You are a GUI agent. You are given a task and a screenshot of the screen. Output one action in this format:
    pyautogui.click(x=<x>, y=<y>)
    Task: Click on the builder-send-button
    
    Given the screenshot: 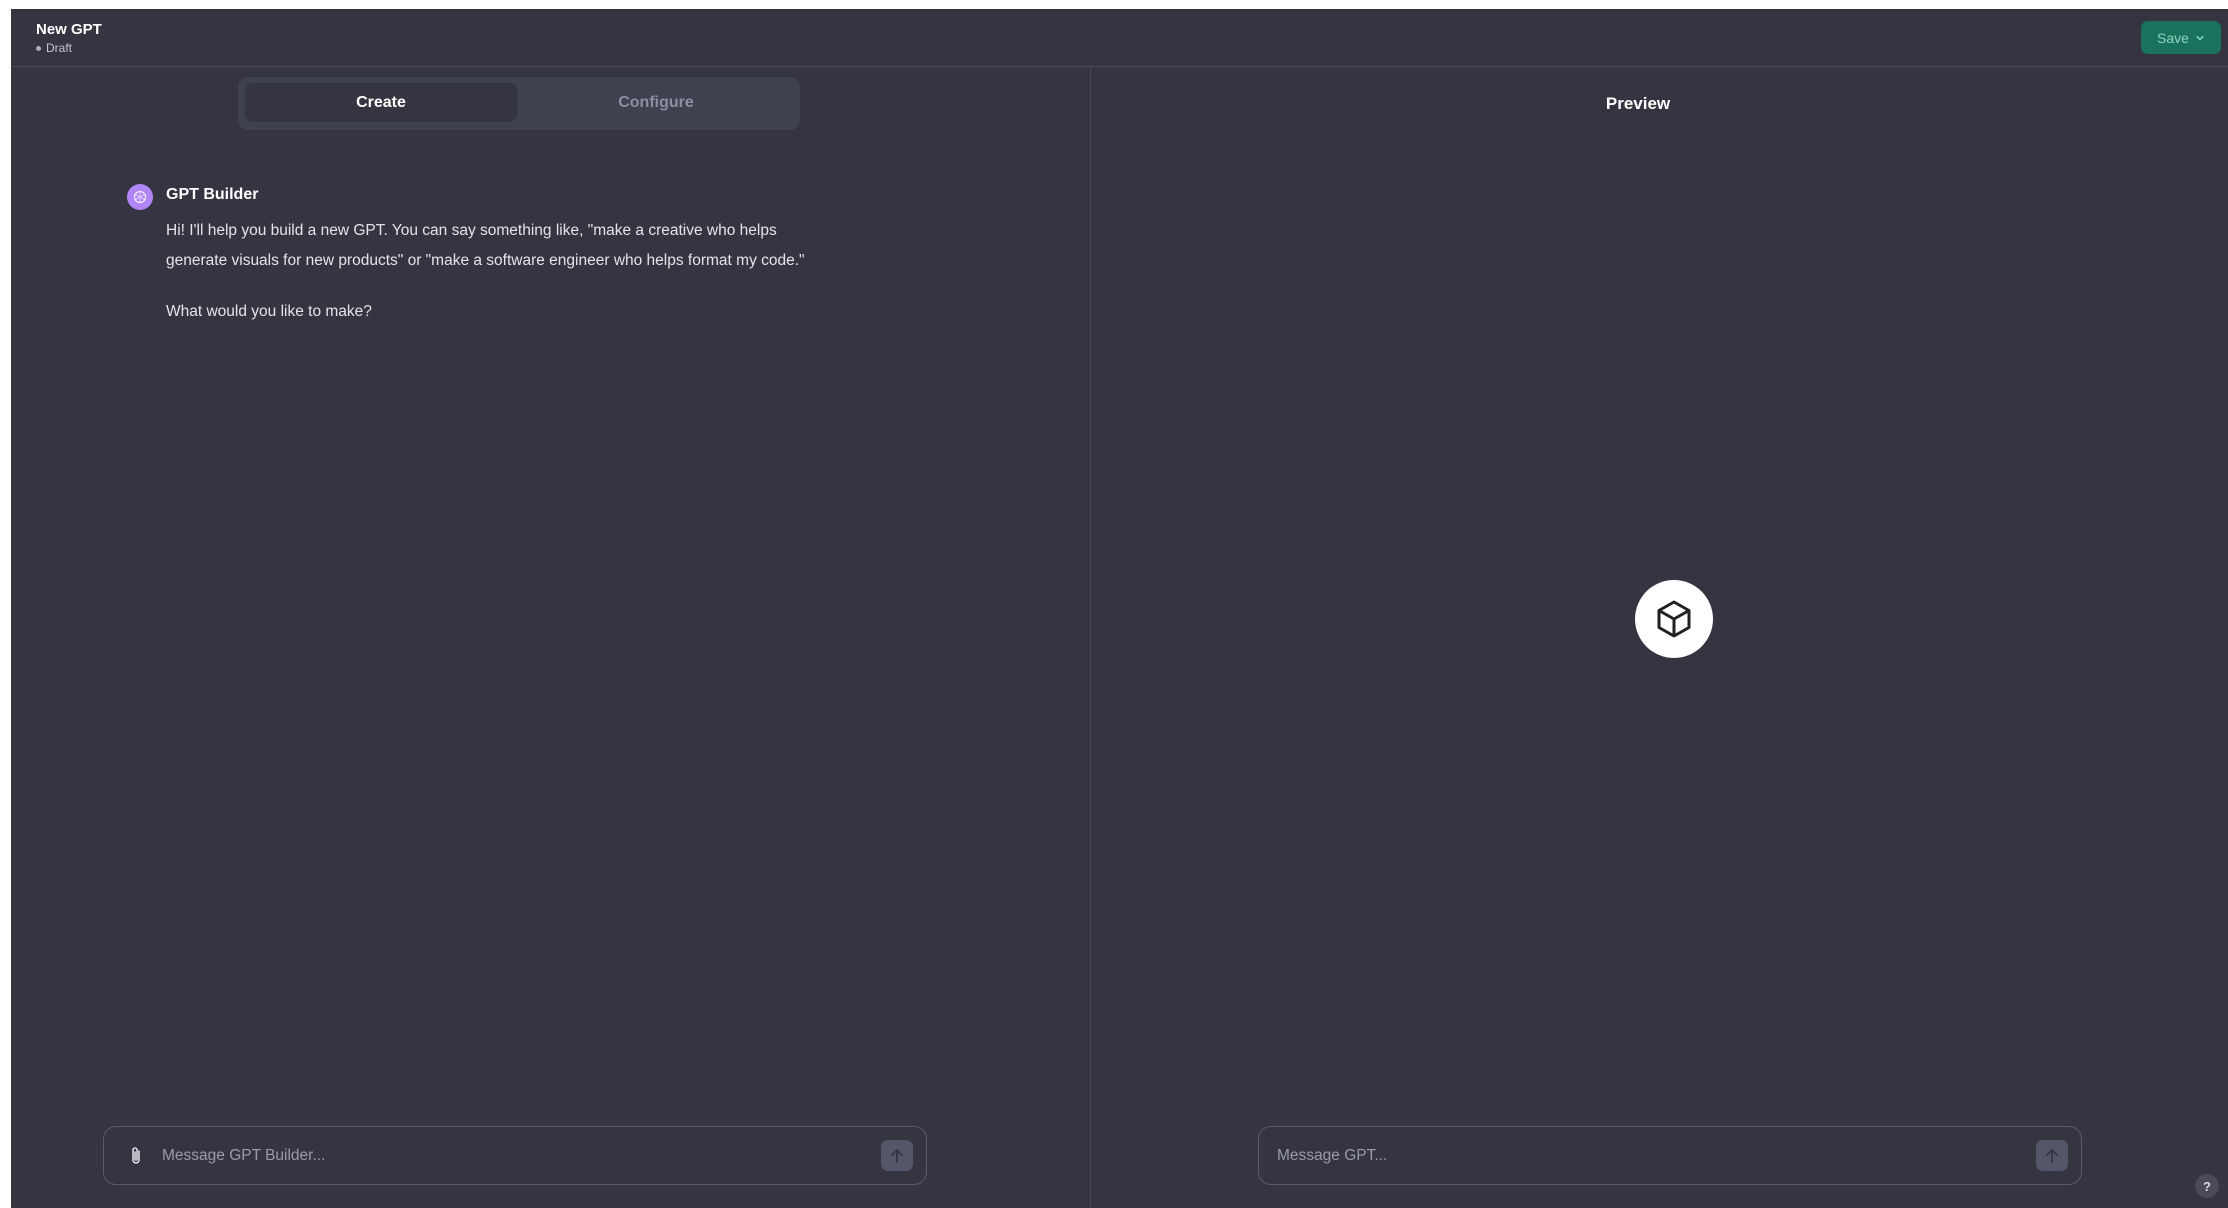 What is the action you would take?
    pyautogui.click(x=897, y=1155)
    